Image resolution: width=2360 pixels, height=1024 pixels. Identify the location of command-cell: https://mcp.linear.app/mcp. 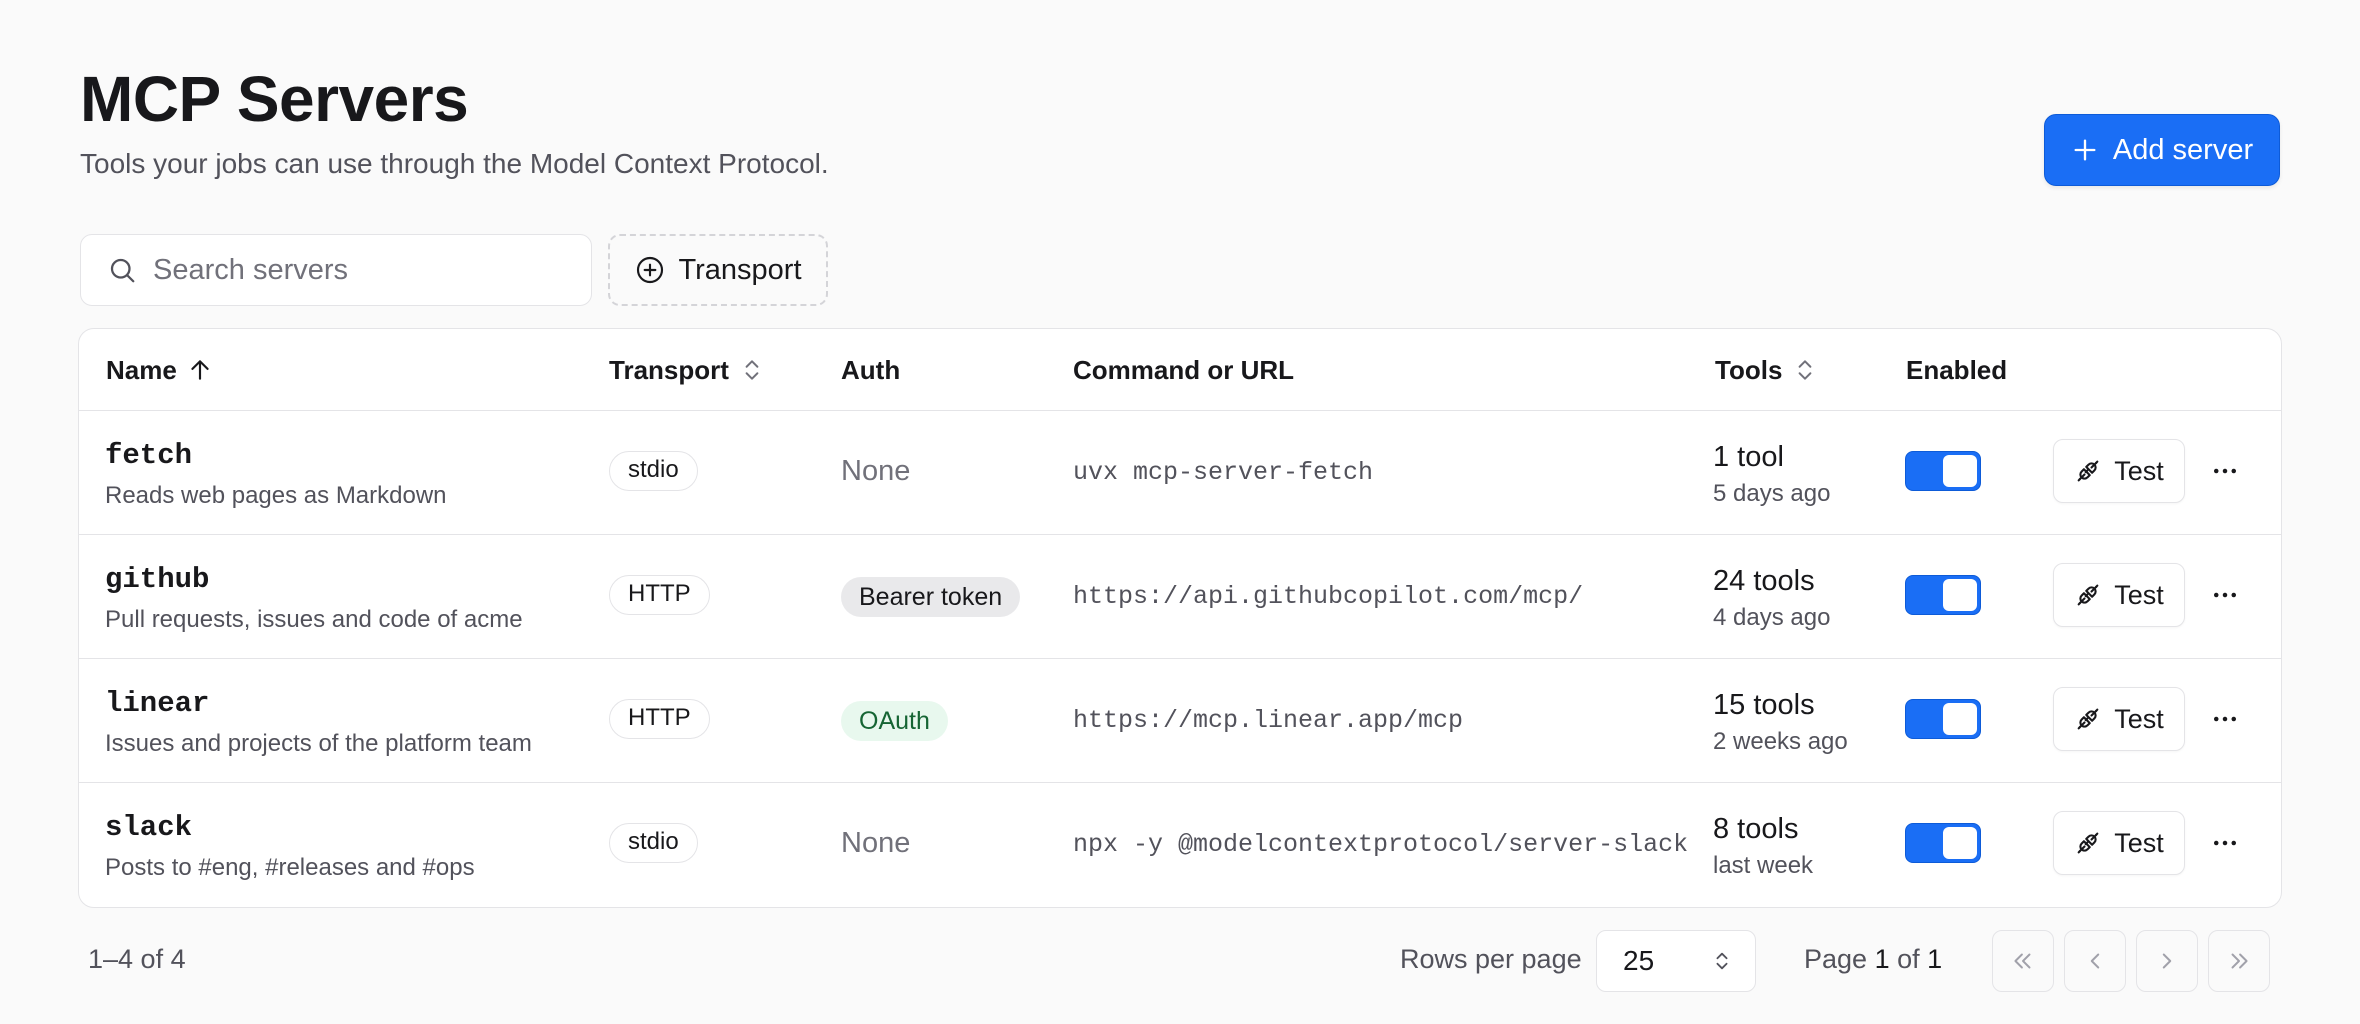
(1268, 720).